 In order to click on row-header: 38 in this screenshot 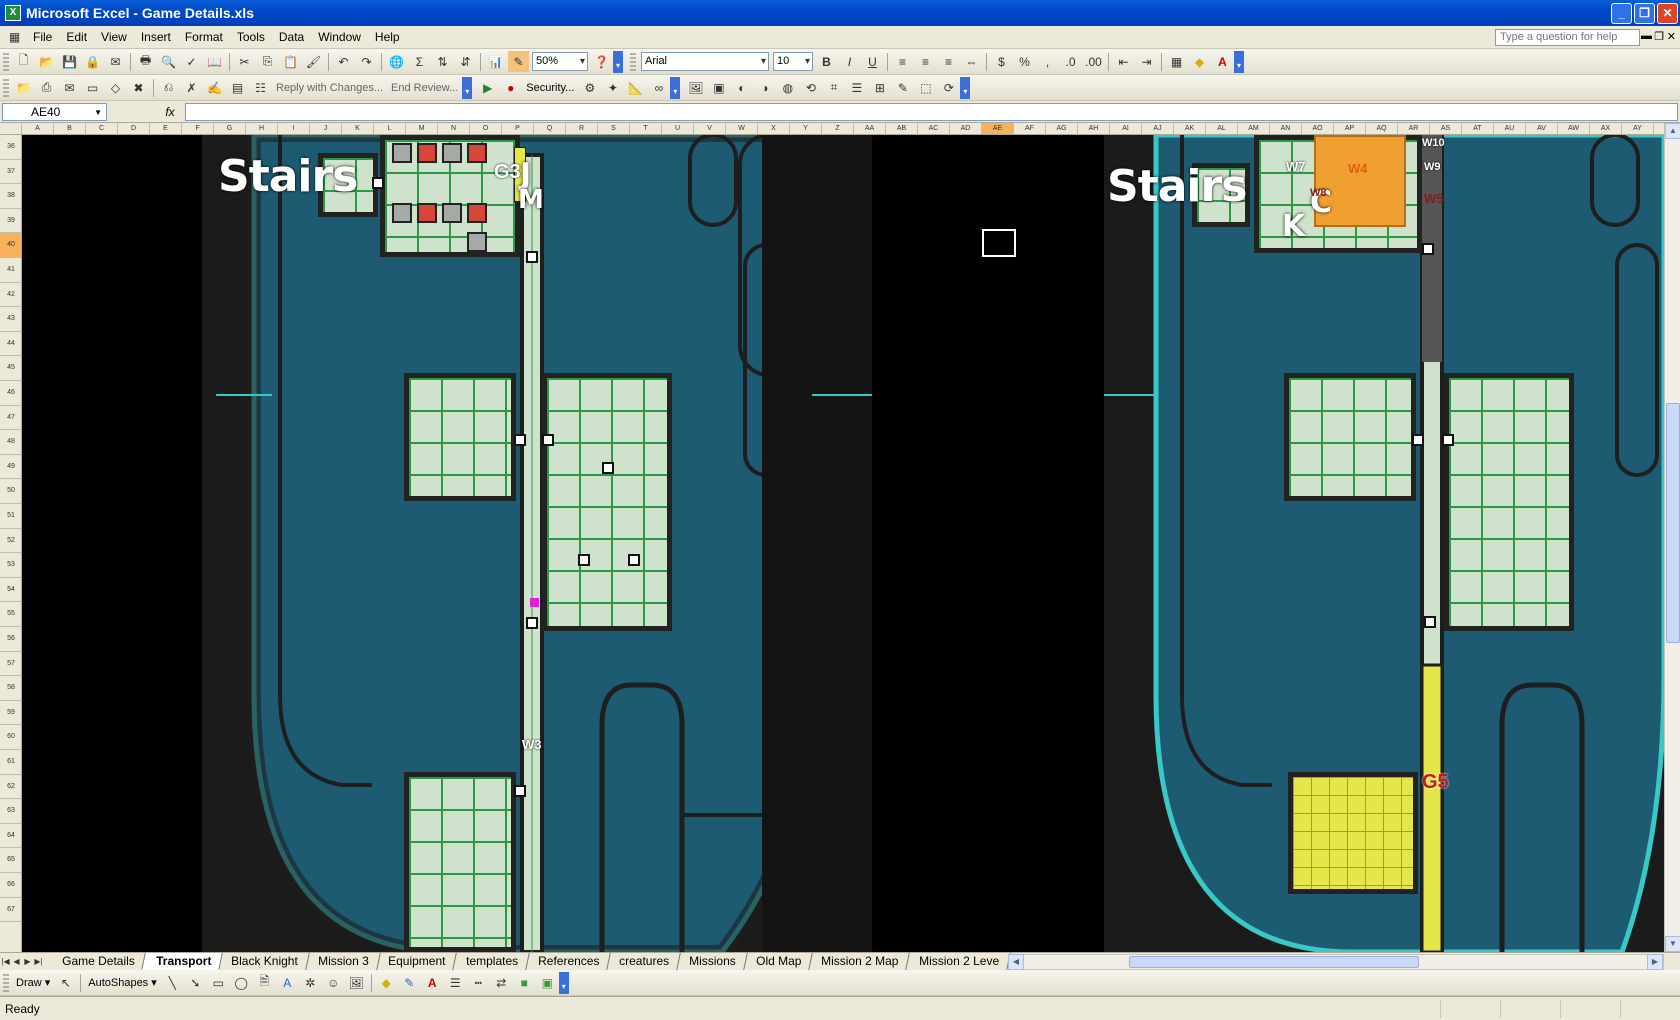, I will do `click(10, 196)`.